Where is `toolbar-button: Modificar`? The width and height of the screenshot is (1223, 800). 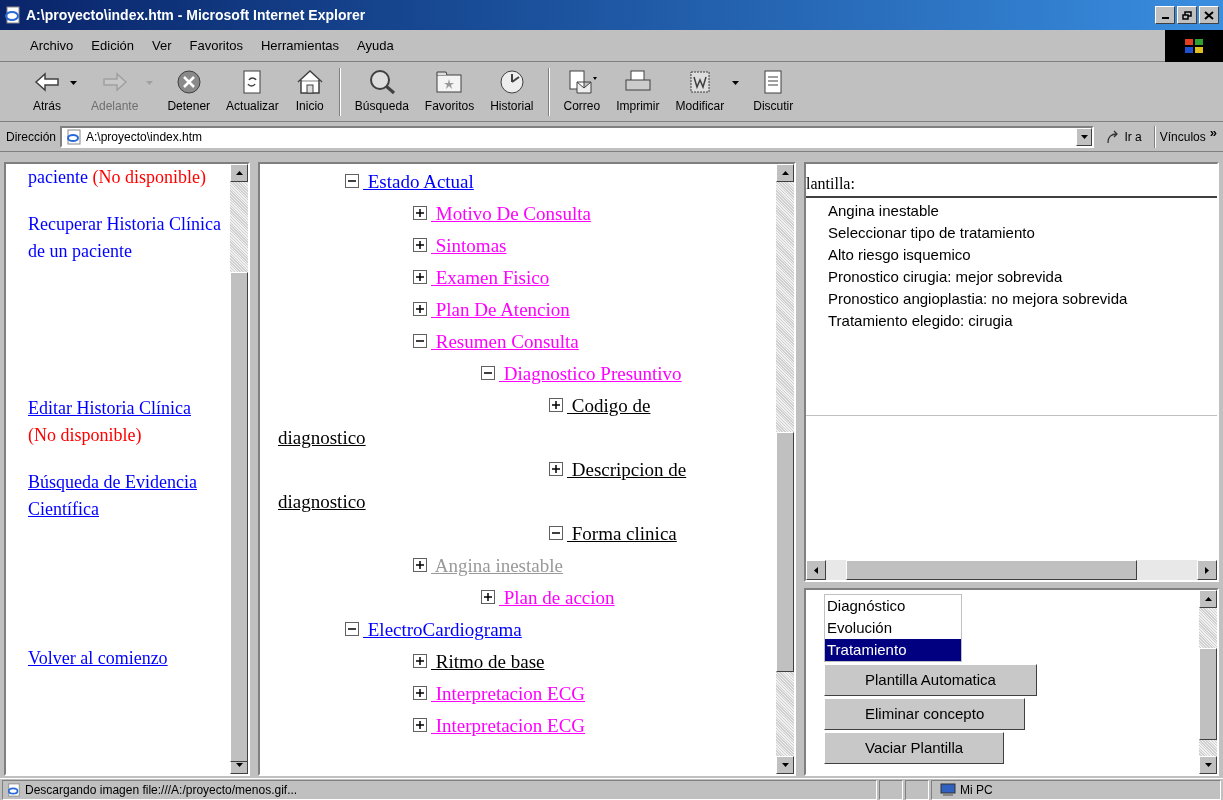
toolbar-button: Modificar is located at coordinates (700, 91).